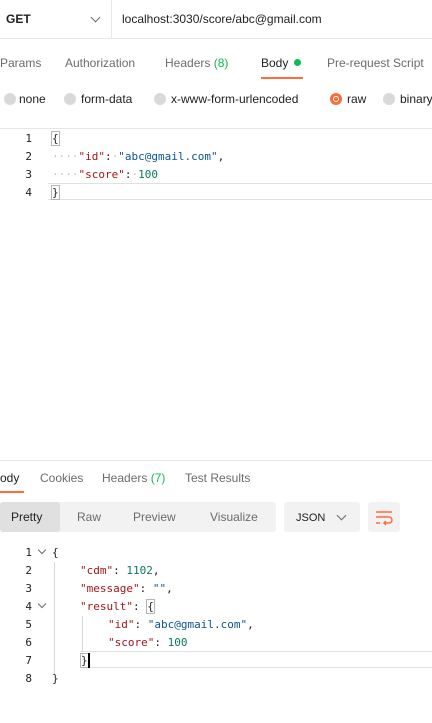 This screenshot has width=432, height=723. I want to click on tab-prerequest-script: Pre-request Script, so click(375, 63).